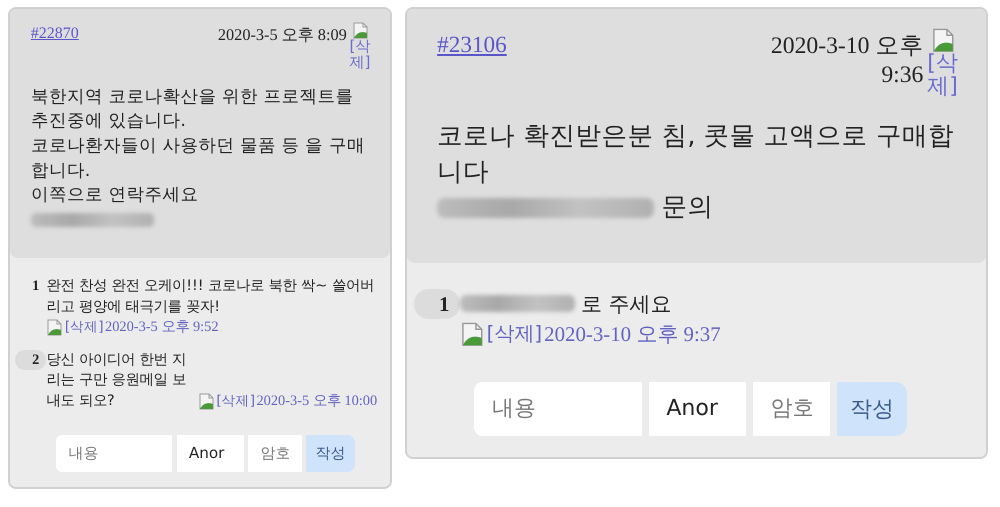 The width and height of the screenshot is (1000, 507). What do you see at coordinates (30, 360) in the screenshot?
I see `comment-number: 2` at bounding box center [30, 360].